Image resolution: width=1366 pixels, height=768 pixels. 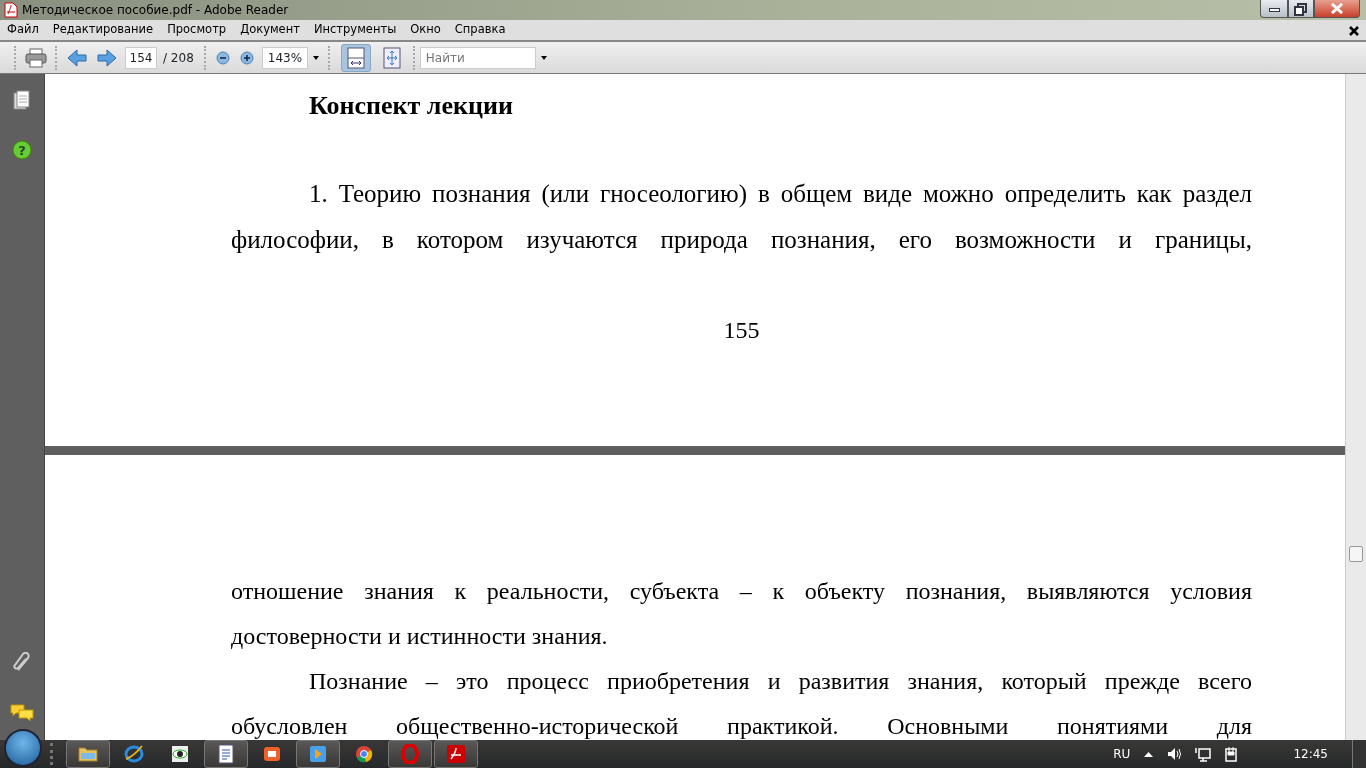 What do you see at coordinates (741, 330) in the screenshot?
I see `page-number: 155` at bounding box center [741, 330].